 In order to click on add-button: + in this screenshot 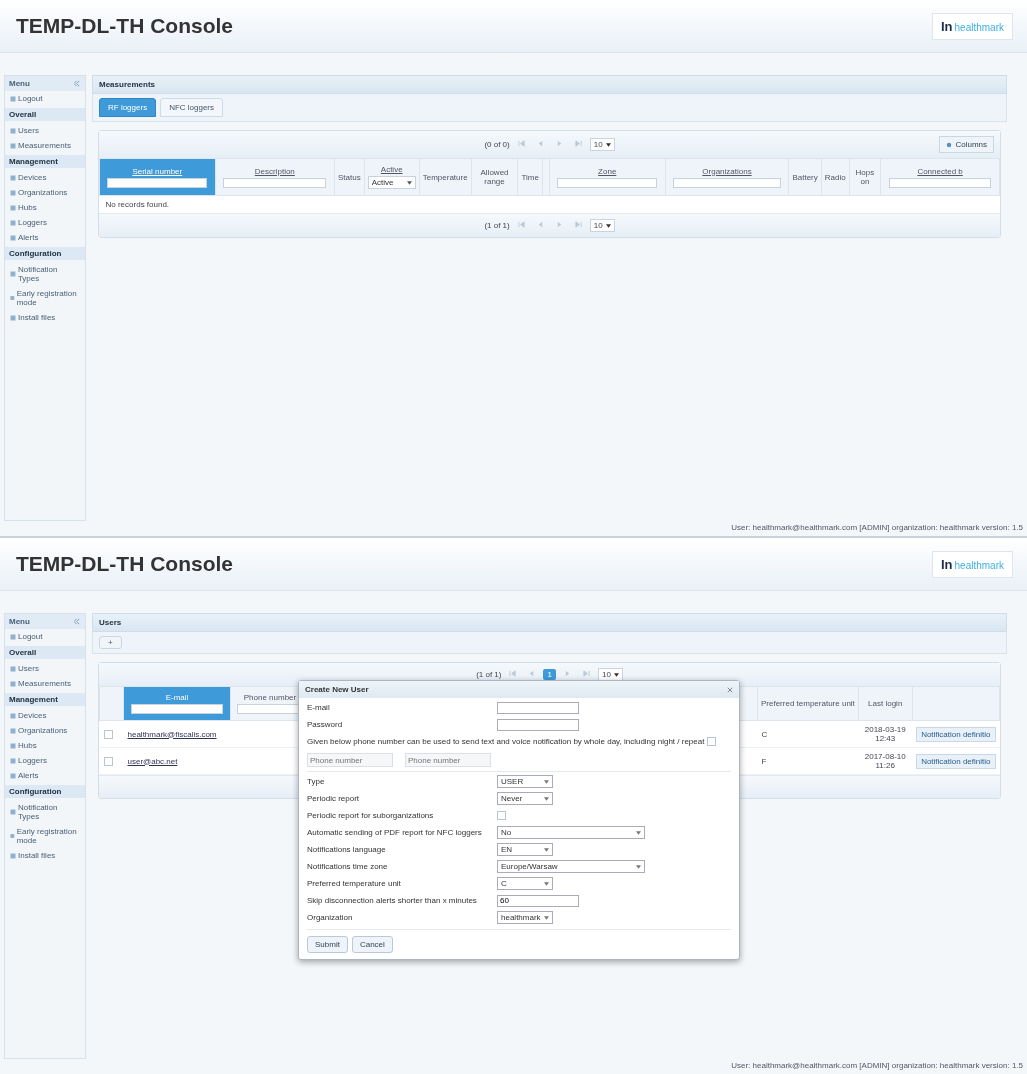, I will do `click(110, 642)`.